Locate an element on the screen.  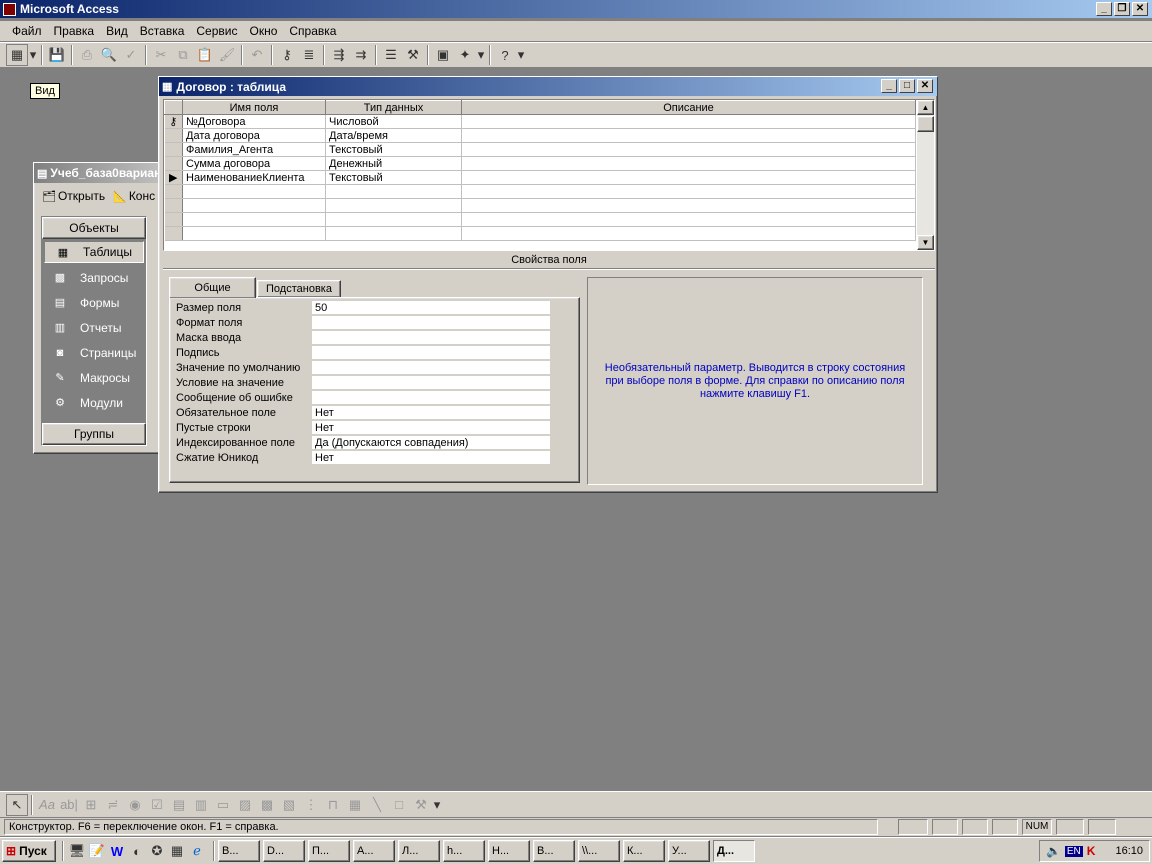
properties-icon: ☰ is located at coordinates (391, 55).